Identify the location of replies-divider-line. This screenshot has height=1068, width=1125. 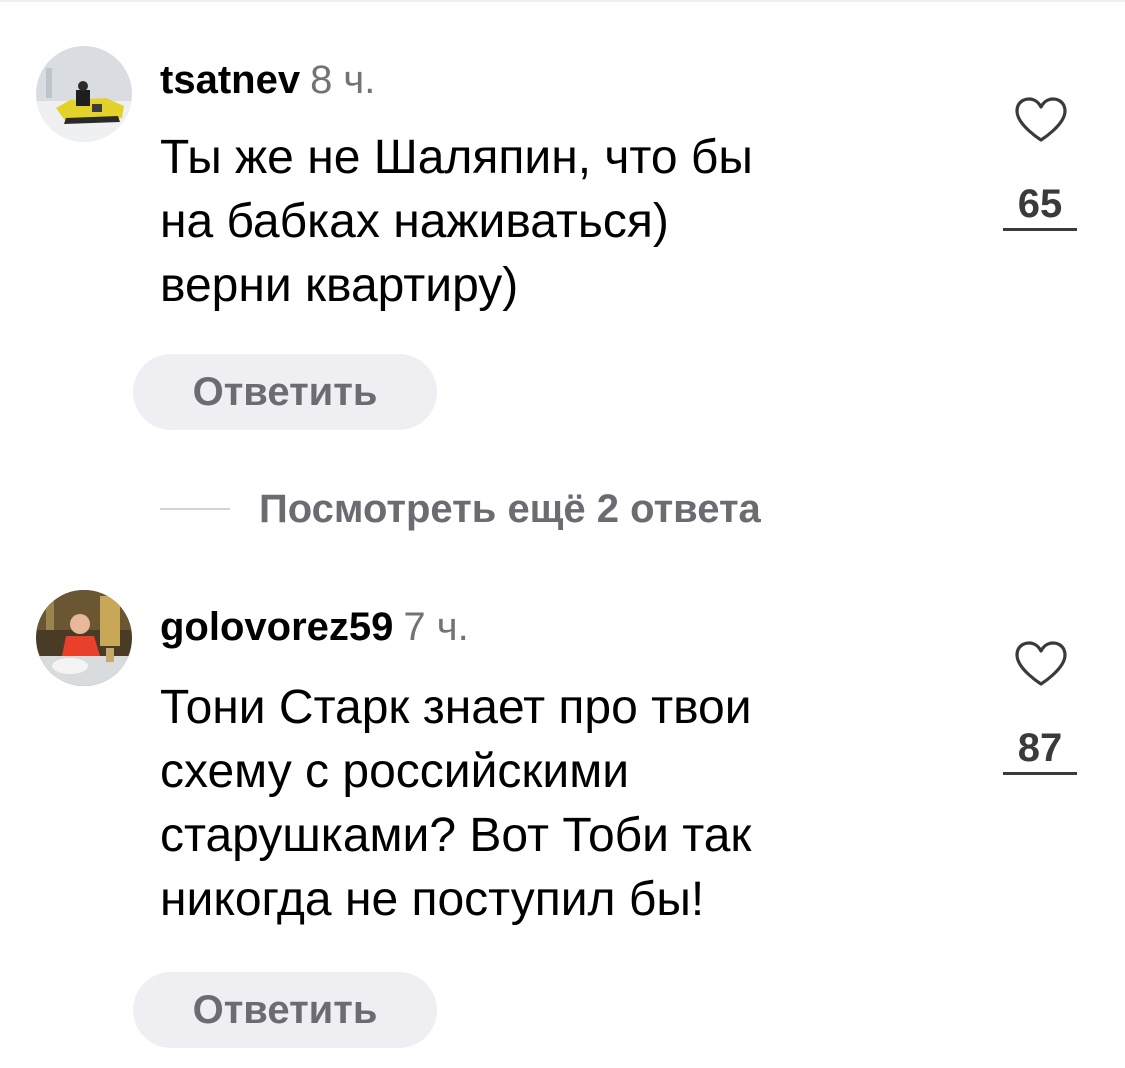
(195, 509).